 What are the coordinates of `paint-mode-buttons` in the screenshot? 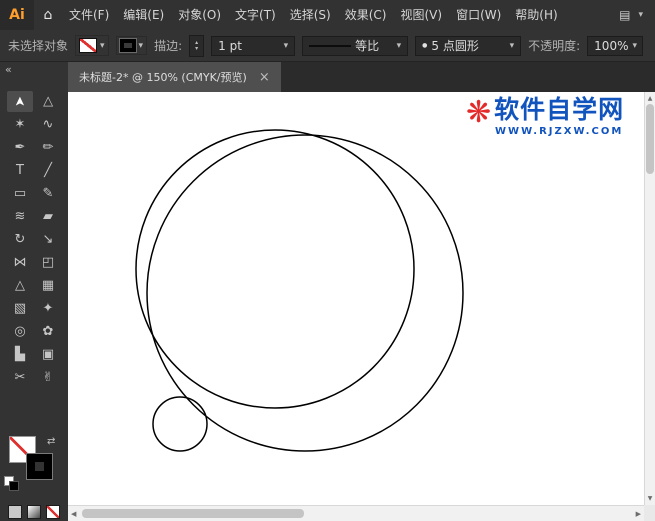 It's located at (34, 512).